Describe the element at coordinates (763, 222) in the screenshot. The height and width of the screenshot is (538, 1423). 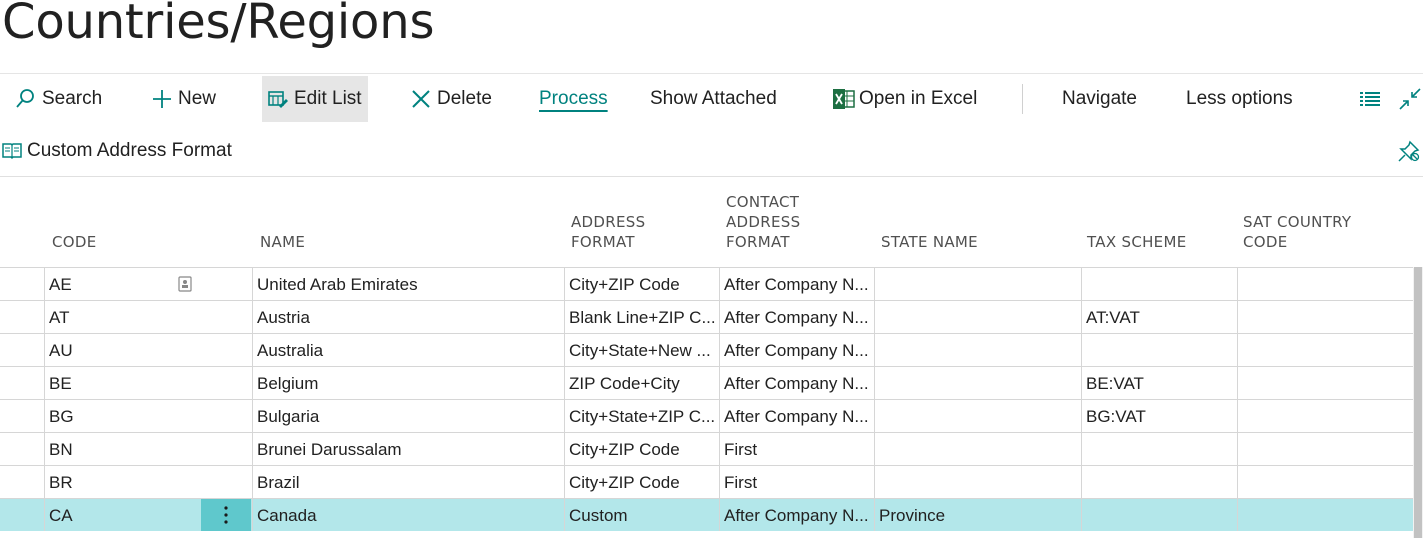
I see `column-header-contact-address-format: CONTACT ADDRESS FORMAT` at that location.